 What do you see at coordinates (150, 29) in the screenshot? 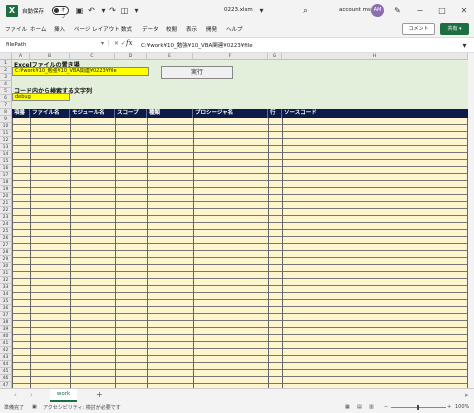
I see `tab-data: データ` at bounding box center [150, 29].